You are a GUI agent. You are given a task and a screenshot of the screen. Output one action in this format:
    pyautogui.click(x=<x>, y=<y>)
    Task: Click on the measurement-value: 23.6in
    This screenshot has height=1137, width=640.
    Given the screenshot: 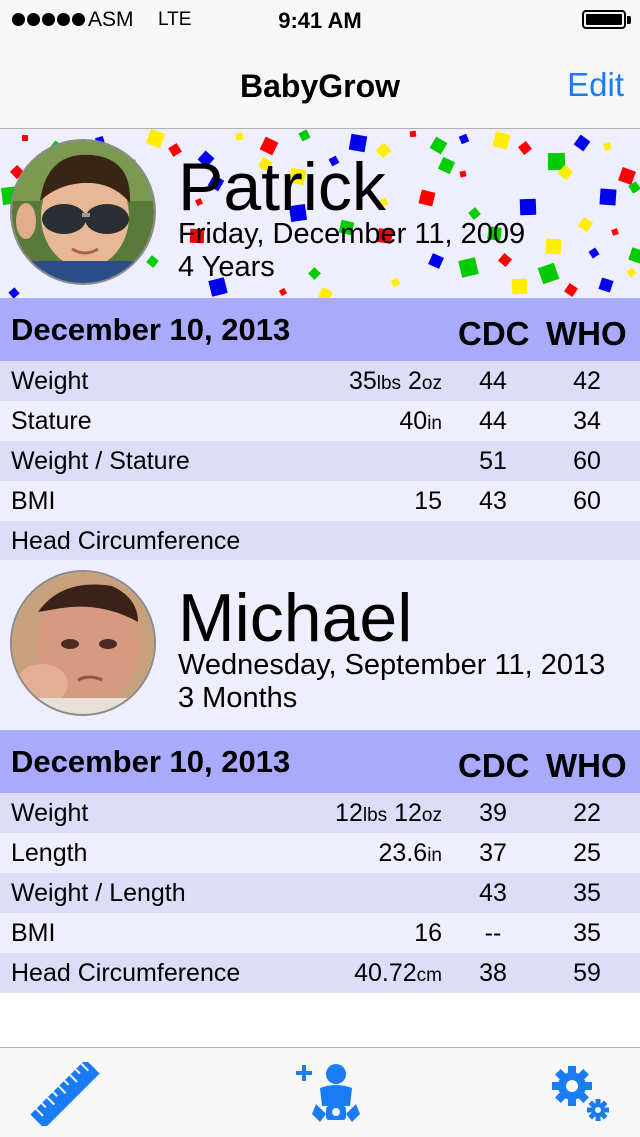 What is the action you would take?
    pyautogui.click(x=410, y=853)
    